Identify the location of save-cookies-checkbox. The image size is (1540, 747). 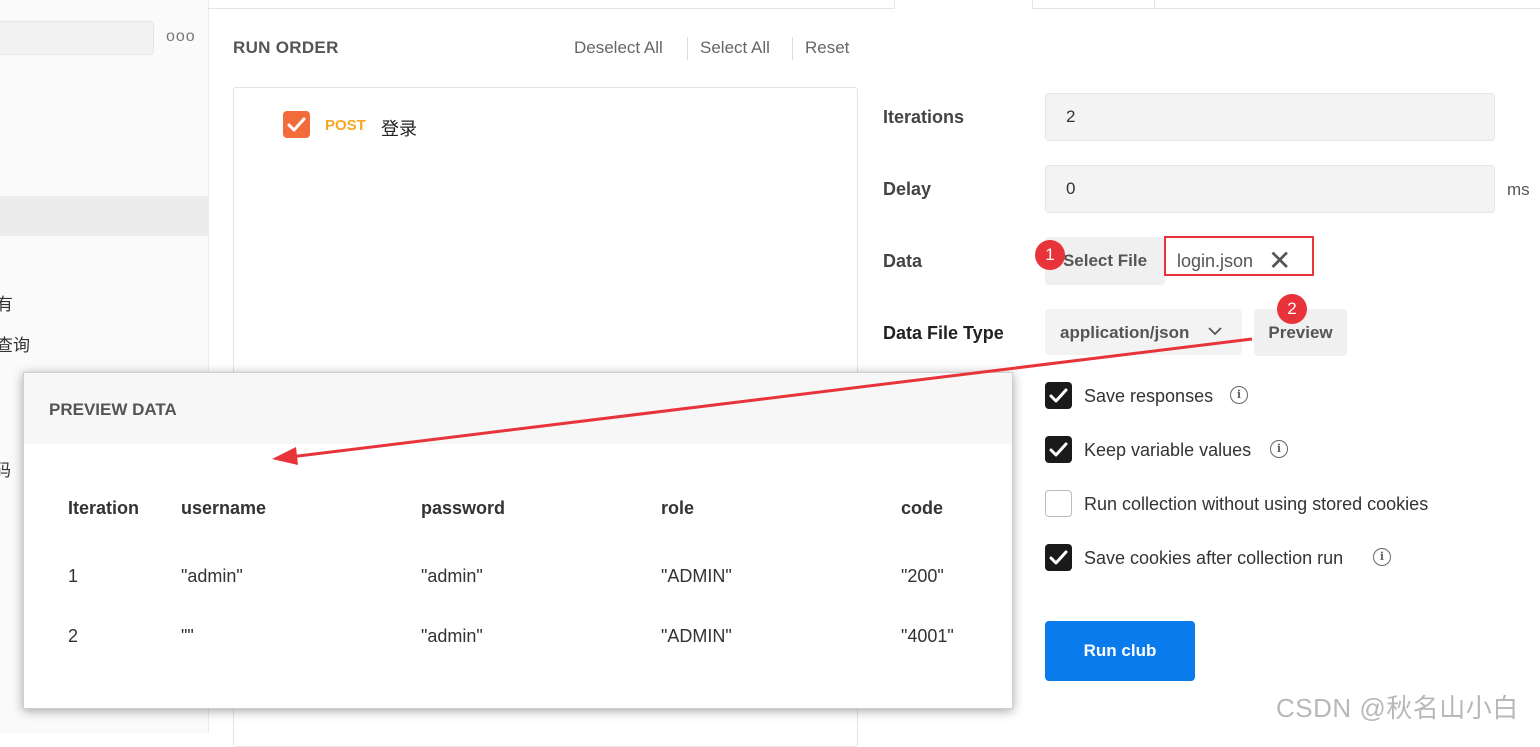
(1058, 557).